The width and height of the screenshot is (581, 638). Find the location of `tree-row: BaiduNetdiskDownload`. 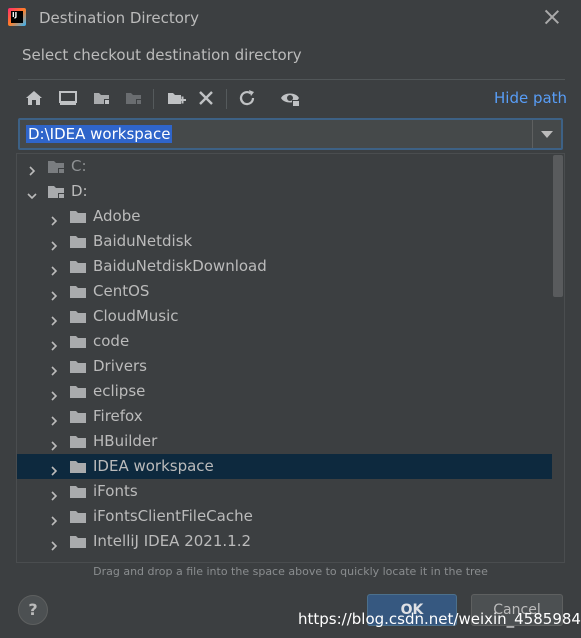

tree-row: BaiduNetdiskDownload is located at coordinates (284, 266).